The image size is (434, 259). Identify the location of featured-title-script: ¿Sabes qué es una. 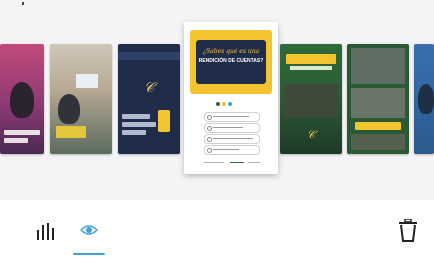
(231, 51).